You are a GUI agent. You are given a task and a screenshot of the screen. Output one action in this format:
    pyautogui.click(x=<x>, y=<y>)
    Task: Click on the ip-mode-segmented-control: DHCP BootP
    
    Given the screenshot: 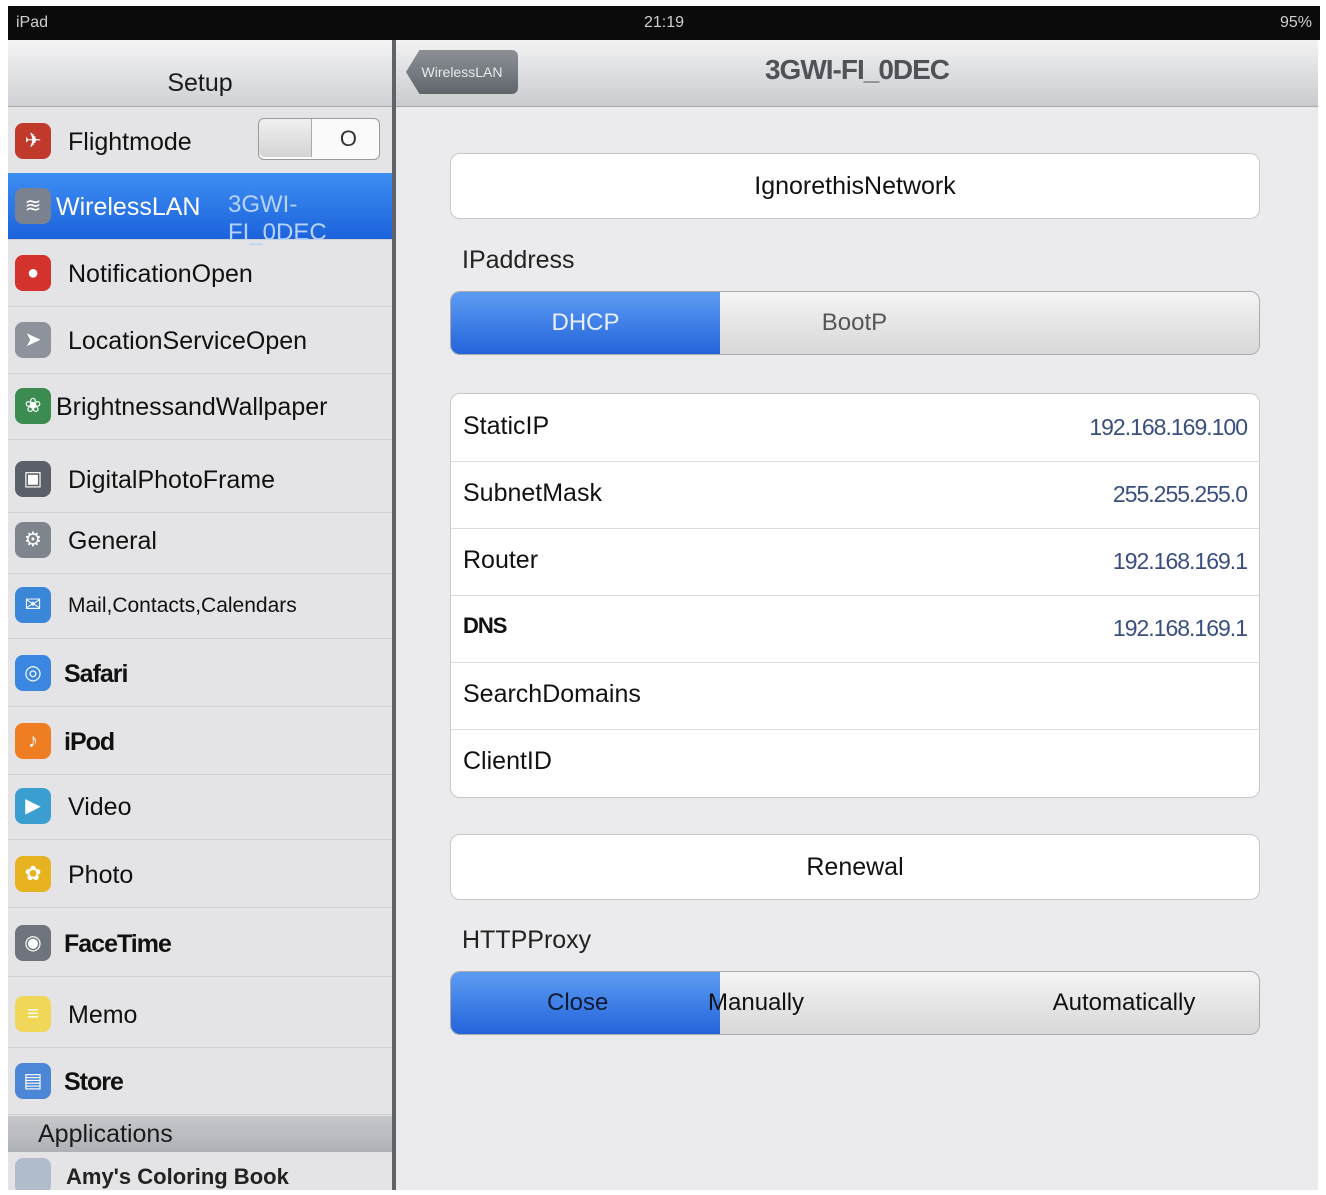 What is the action you would take?
    pyautogui.click(x=855, y=323)
    